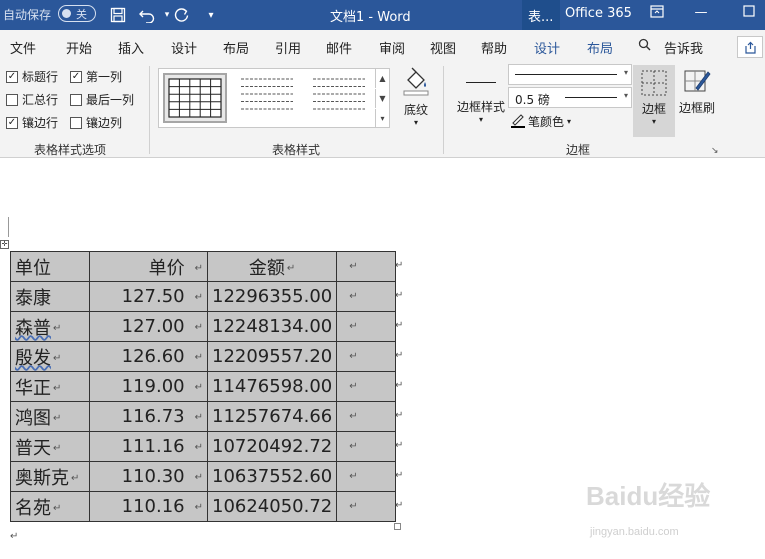  What do you see at coordinates (32, 76) in the screenshot?
I see `checkbox-header-row: ✓ 标题行` at bounding box center [32, 76].